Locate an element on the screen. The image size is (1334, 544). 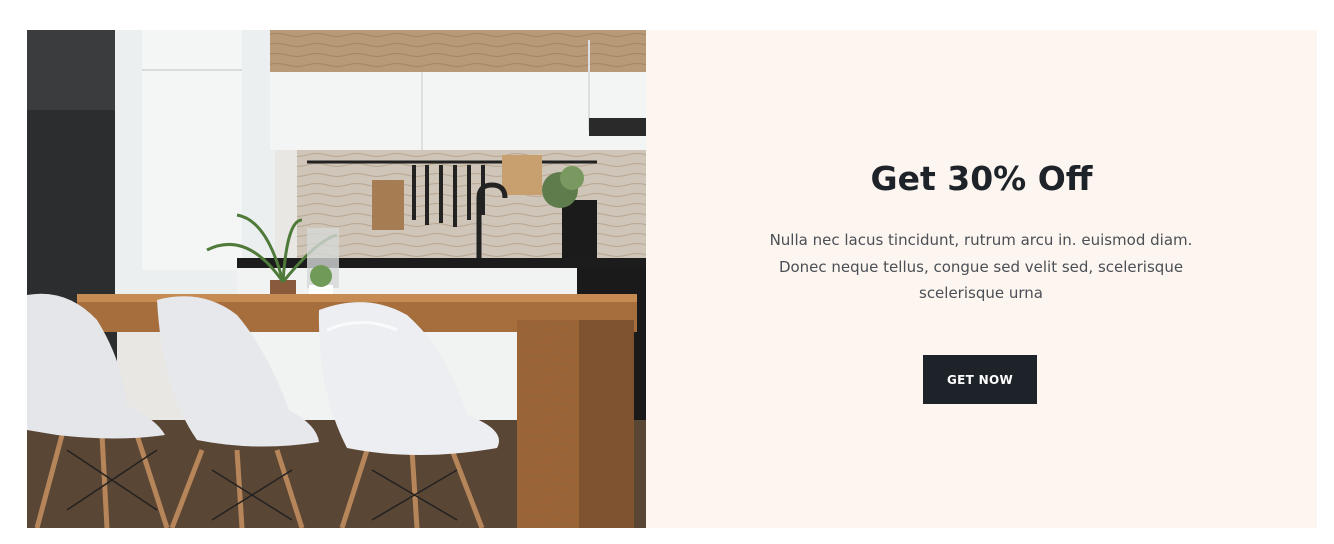
get-now-button: GET NOW is located at coordinates (980, 379).